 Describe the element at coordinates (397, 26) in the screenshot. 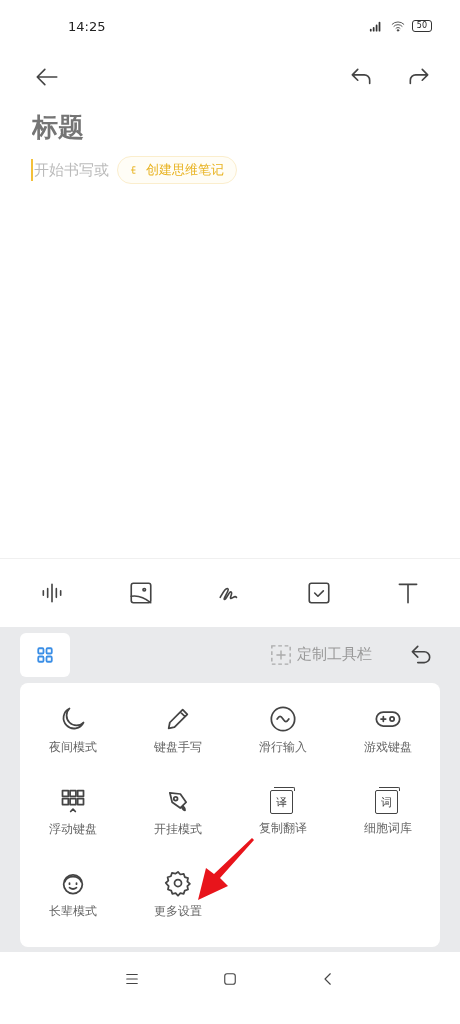

I see `wifi-icon` at that location.